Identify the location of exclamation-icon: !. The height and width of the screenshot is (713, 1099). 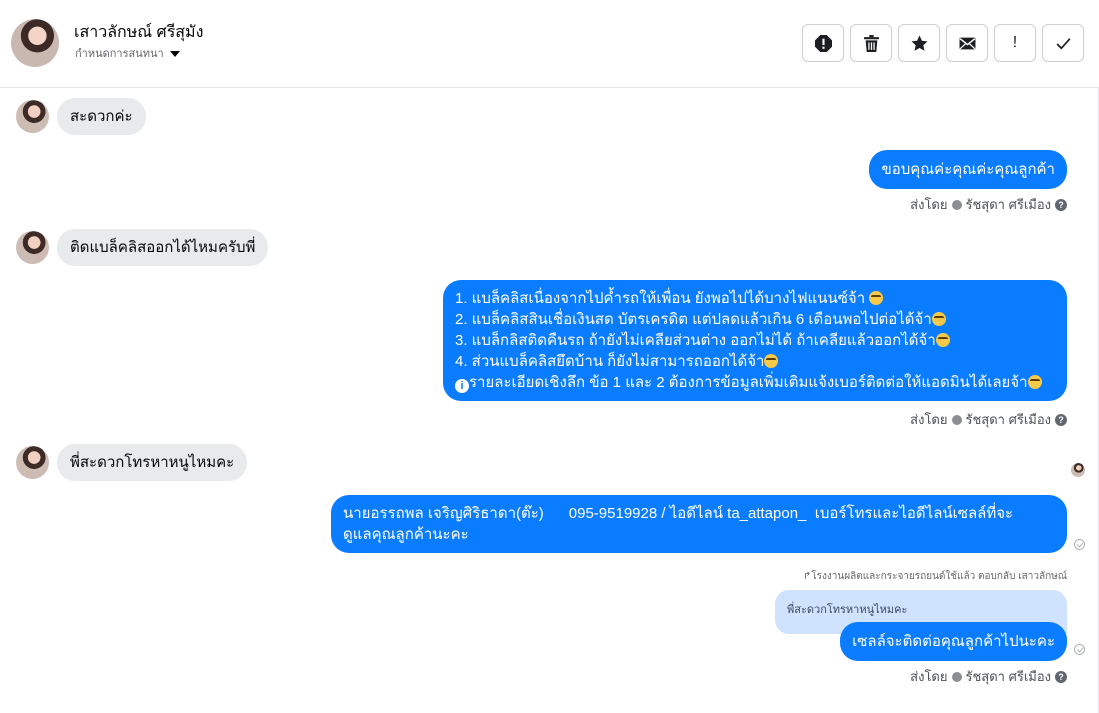
(1015, 42).